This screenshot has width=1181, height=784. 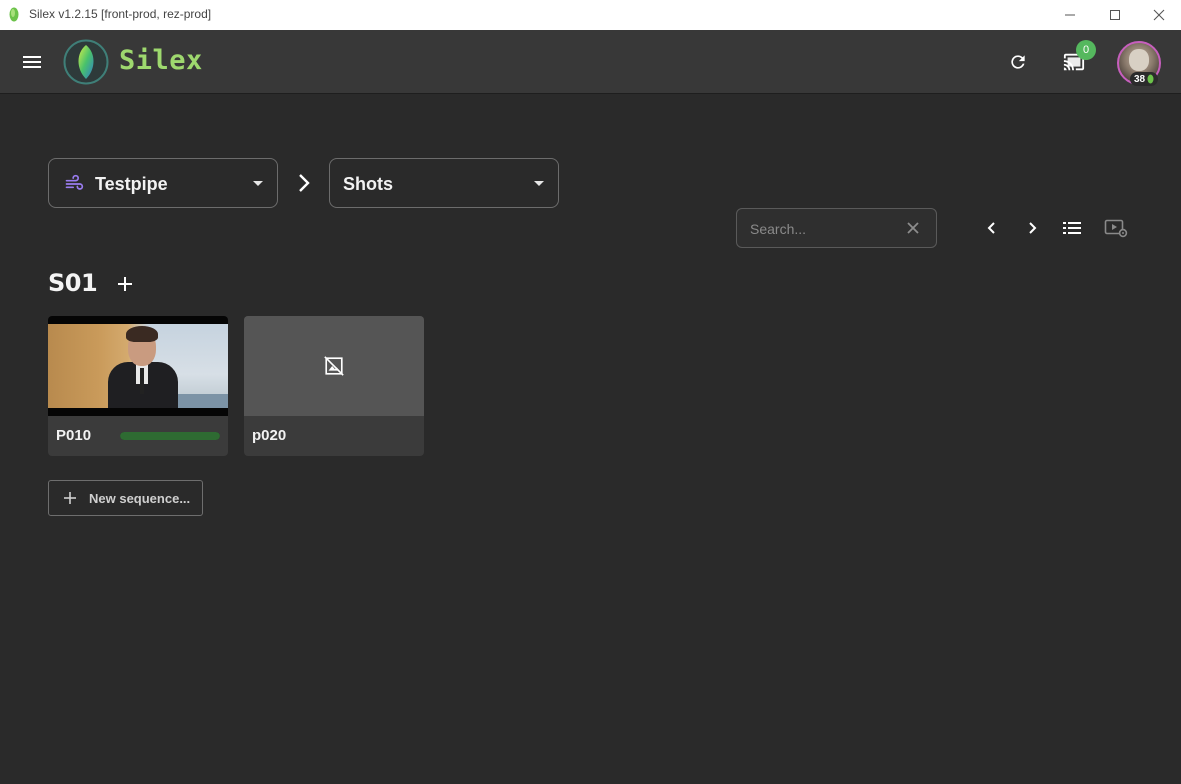 What do you see at coordinates (368, 184) in the screenshot?
I see `category-select-value: Shots` at bounding box center [368, 184].